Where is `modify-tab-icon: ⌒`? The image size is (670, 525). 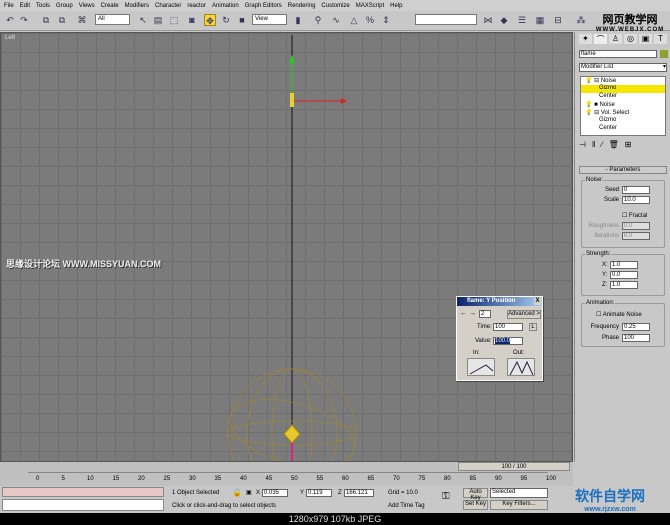 modify-tab-icon: ⌒ is located at coordinates (600, 39).